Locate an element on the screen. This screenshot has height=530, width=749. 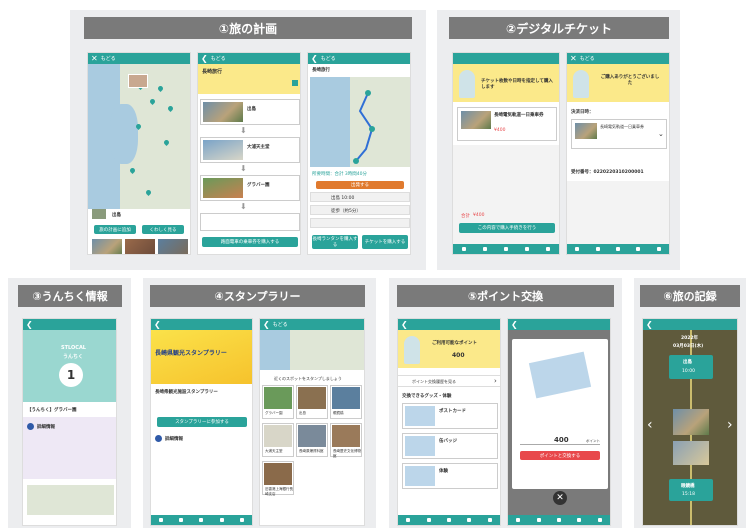
stamp-spot: 長崎歴史文化博物館 is located at coordinates (346, 440).